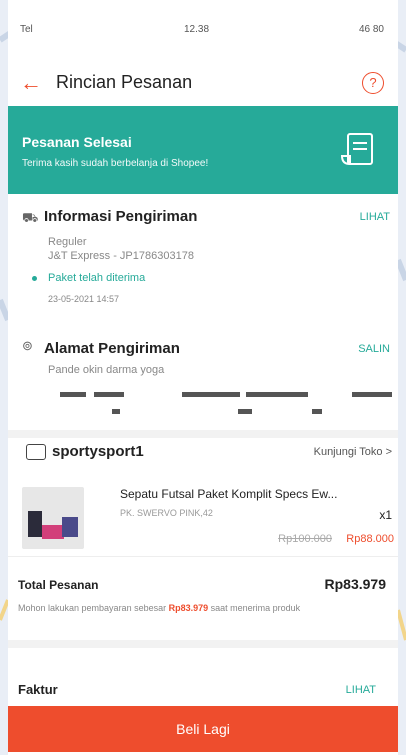 The width and height of the screenshot is (406, 755). What do you see at coordinates (203, 556) in the screenshot?
I see `row-divider` at bounding box center [203, 556].